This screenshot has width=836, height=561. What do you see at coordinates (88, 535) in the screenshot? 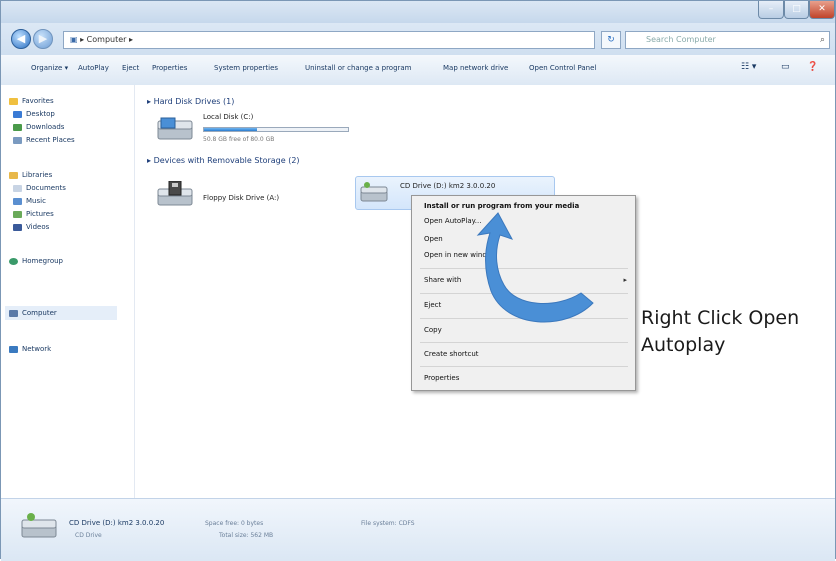
I see `details-drive-type: CD Drive` at bounding box center [88, 535].